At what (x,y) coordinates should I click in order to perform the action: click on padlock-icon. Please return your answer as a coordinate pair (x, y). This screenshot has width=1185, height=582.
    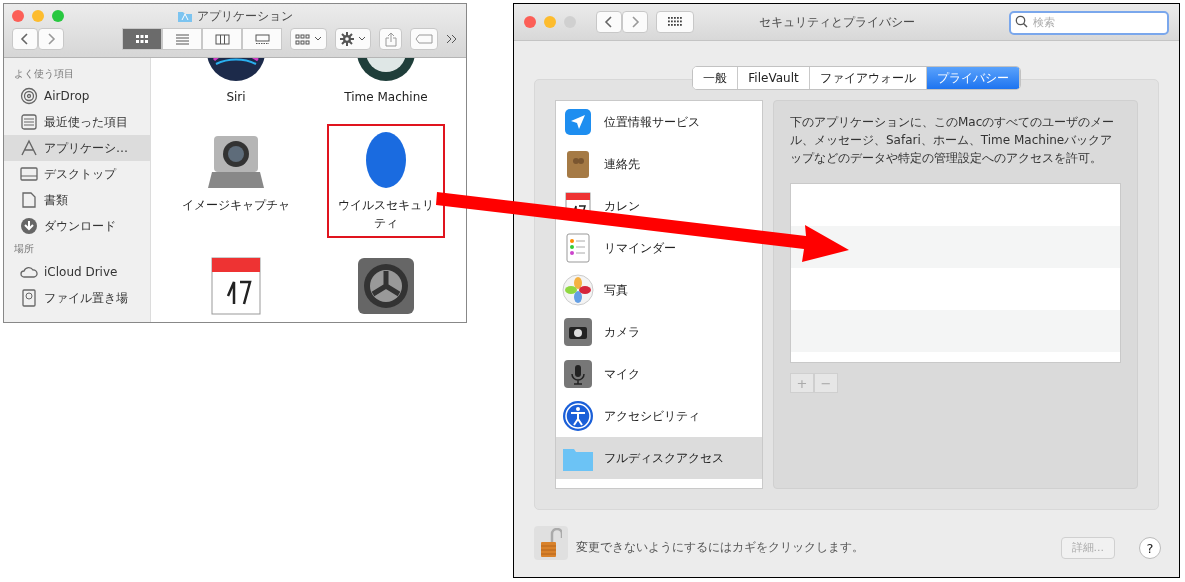
    Looking at the image, I should click on (551, 543).